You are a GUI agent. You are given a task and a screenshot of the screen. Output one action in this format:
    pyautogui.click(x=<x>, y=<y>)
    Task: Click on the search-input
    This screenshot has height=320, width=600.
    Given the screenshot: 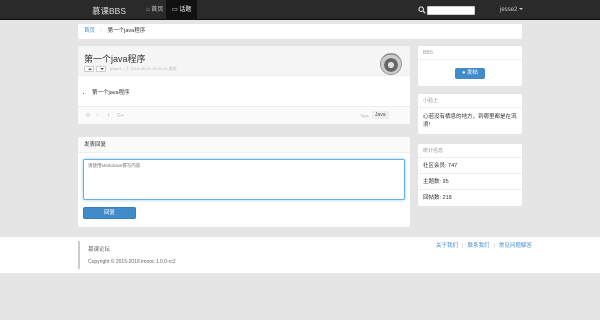 What is the action you would take?
    pyautogui.click(x=451, y=10)
    